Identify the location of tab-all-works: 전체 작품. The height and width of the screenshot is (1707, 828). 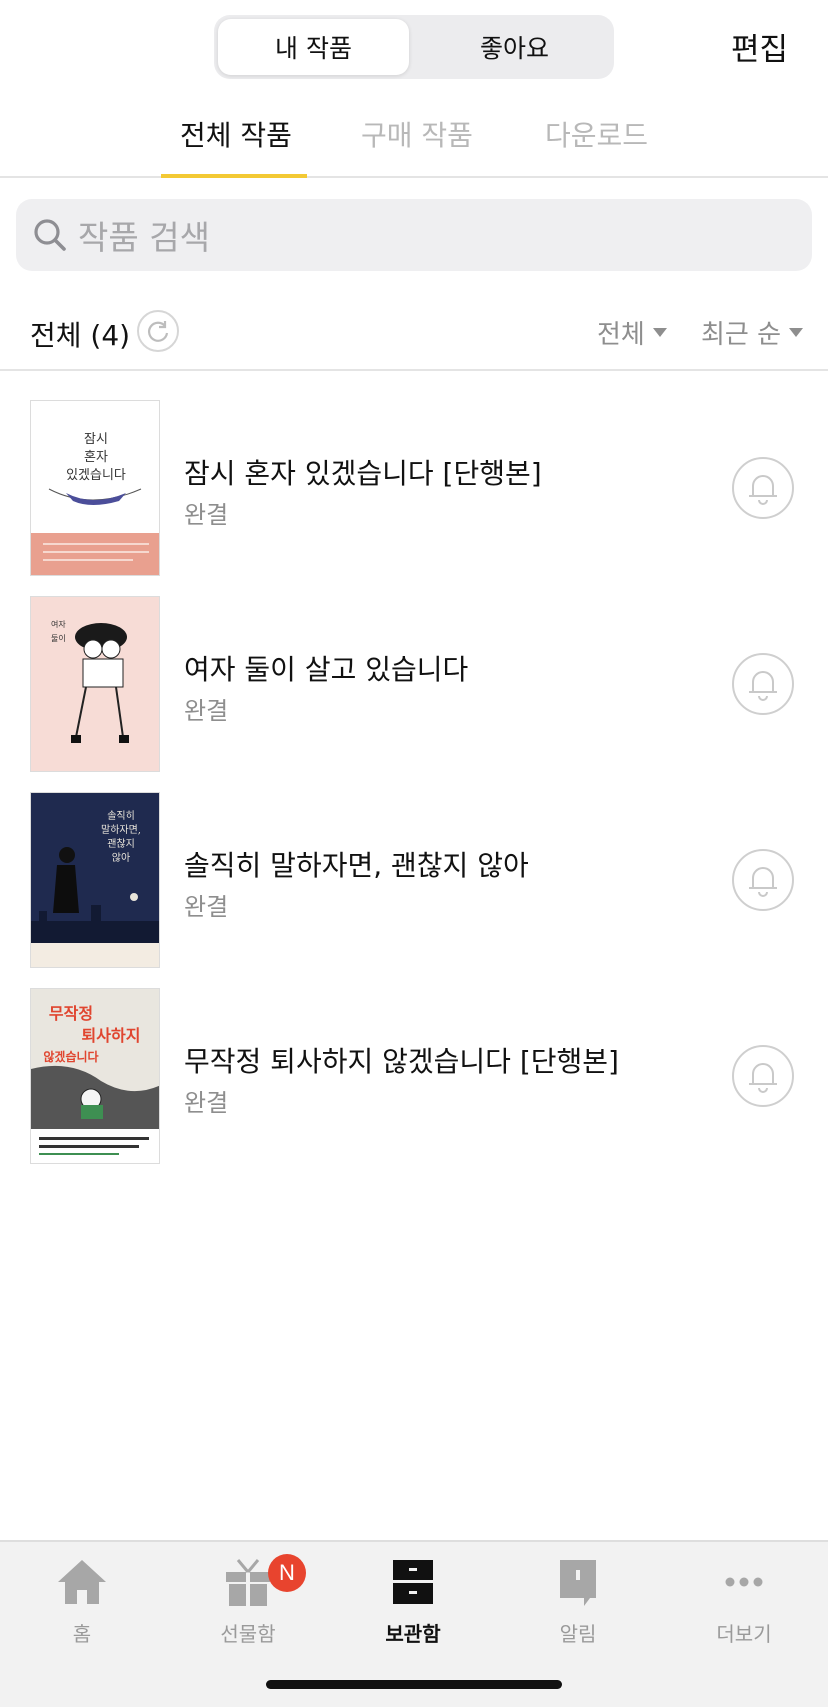
(236, 134).